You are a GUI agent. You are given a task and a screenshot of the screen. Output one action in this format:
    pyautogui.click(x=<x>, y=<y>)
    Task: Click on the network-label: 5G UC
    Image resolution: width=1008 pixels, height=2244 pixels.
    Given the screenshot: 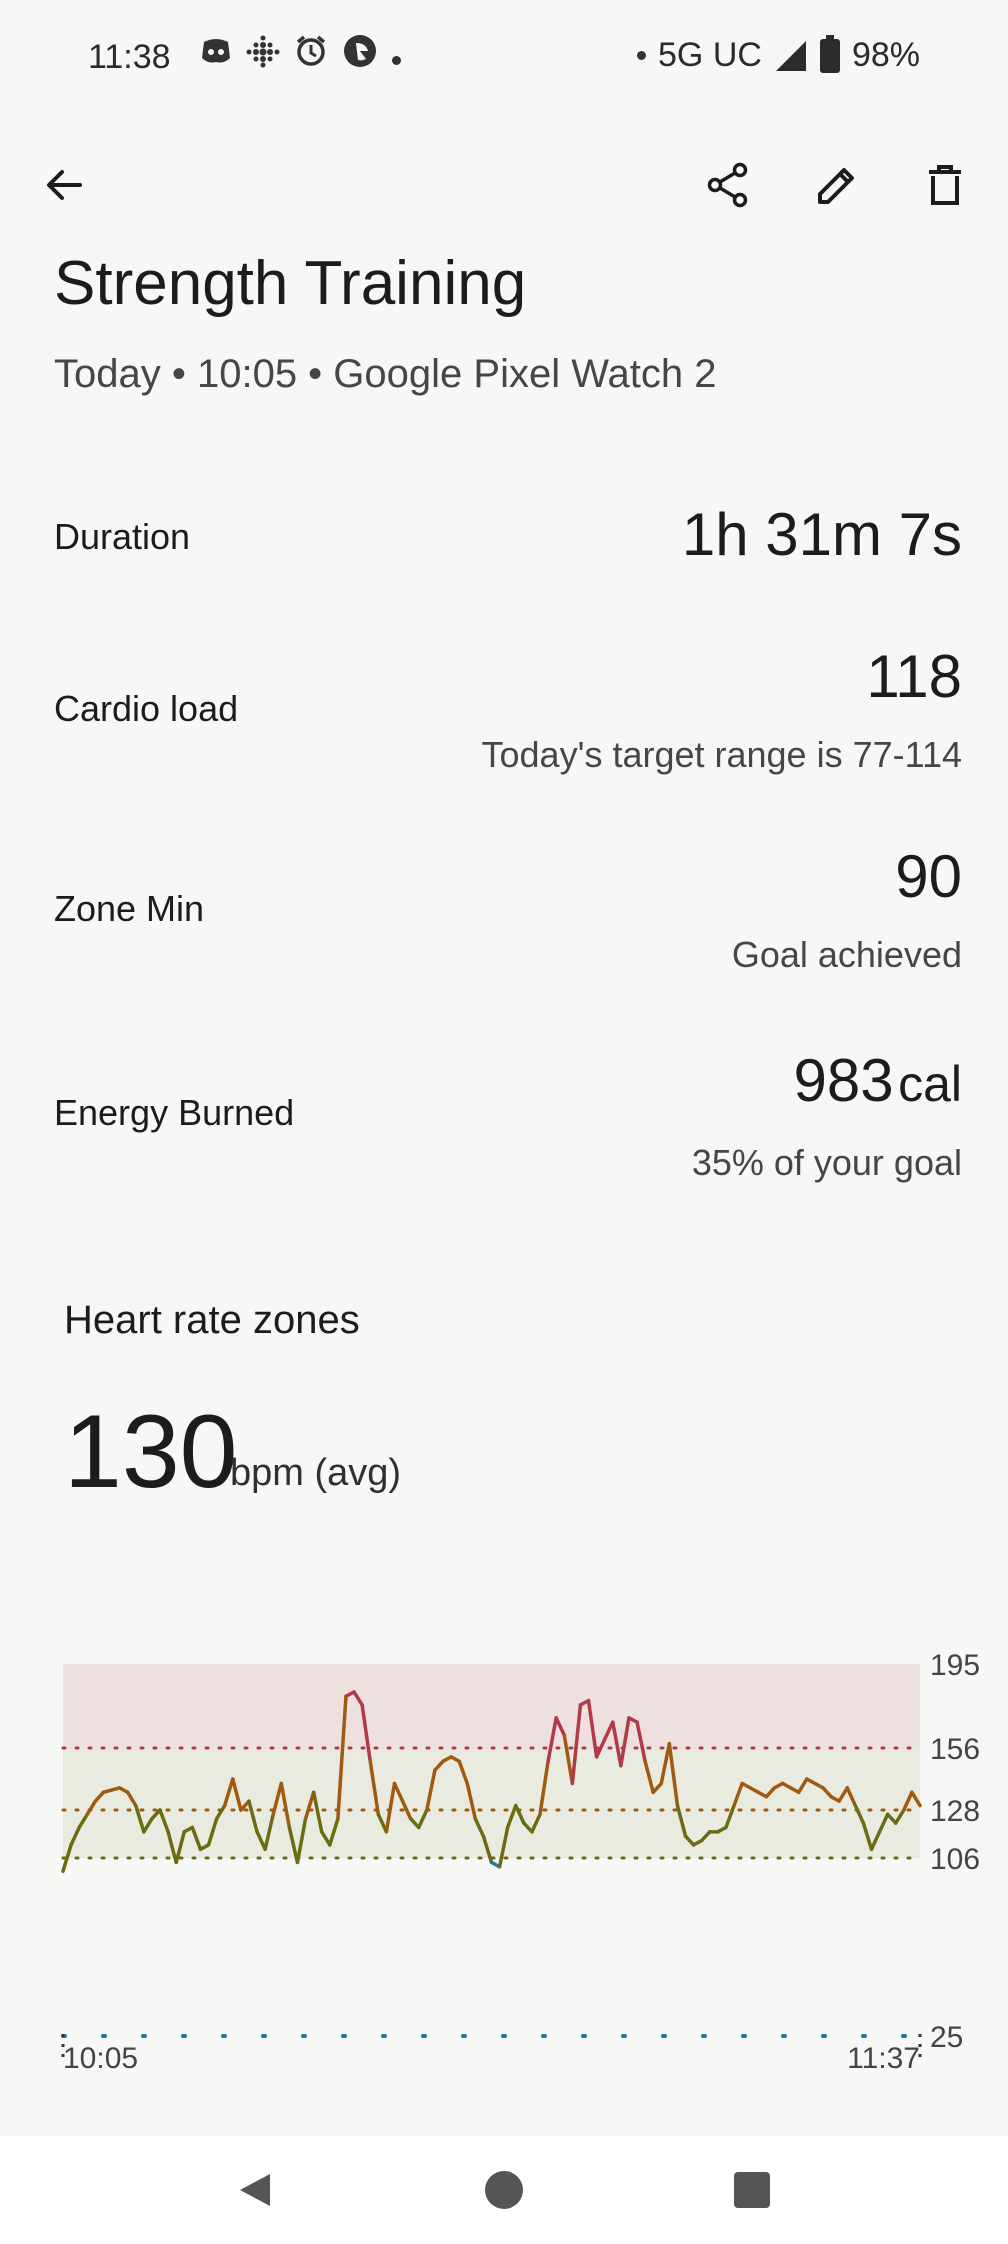 What is the action you would take?
    pyautogui.click(x=710, y=55)
    